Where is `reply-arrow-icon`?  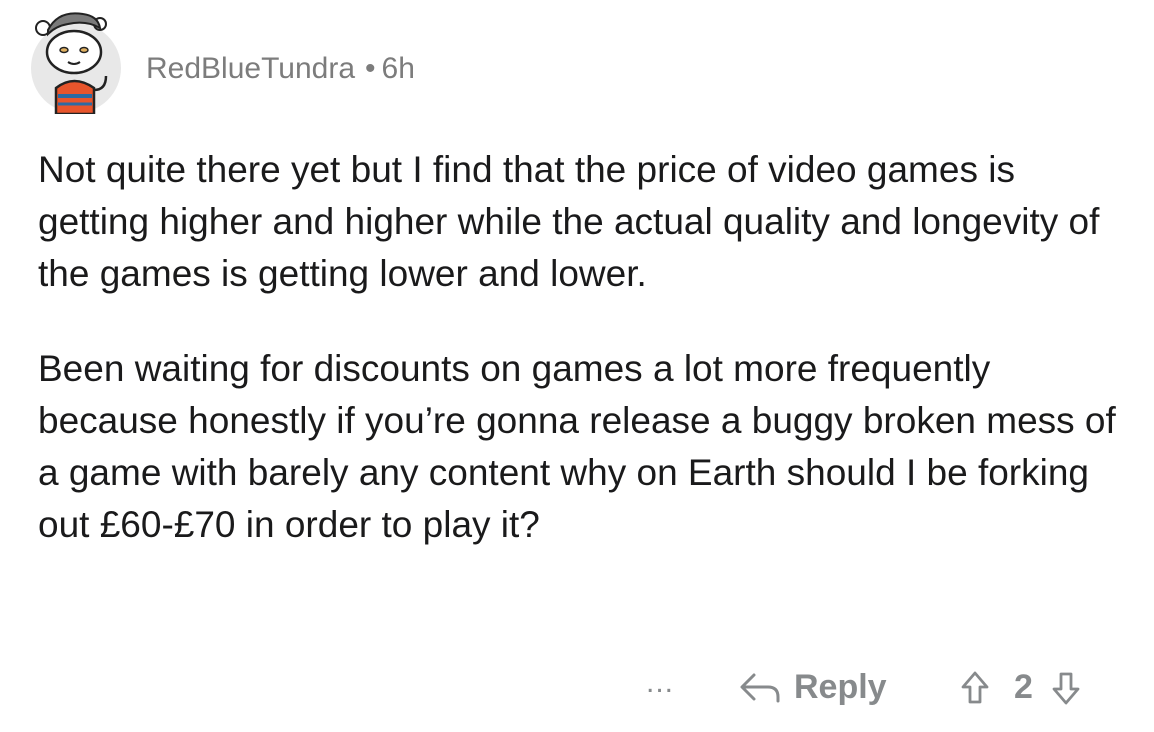
reply-arrow-icon is located at coordinates (760, 687).